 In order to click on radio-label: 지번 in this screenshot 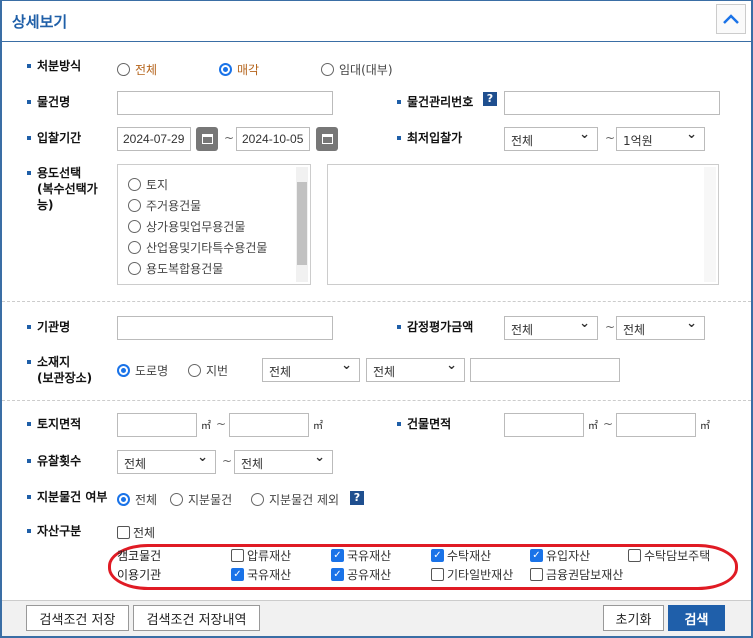, I will do `click(217, 371)`.